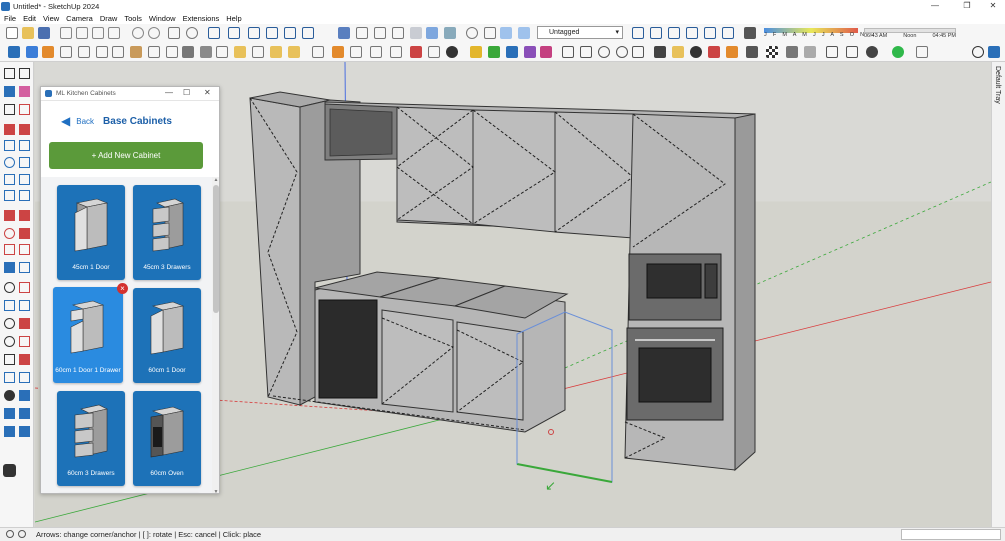  What do you see at coordinates (9, 431) in the screenshot?
I see `stamp-icon` at bounding box center [9, 431].